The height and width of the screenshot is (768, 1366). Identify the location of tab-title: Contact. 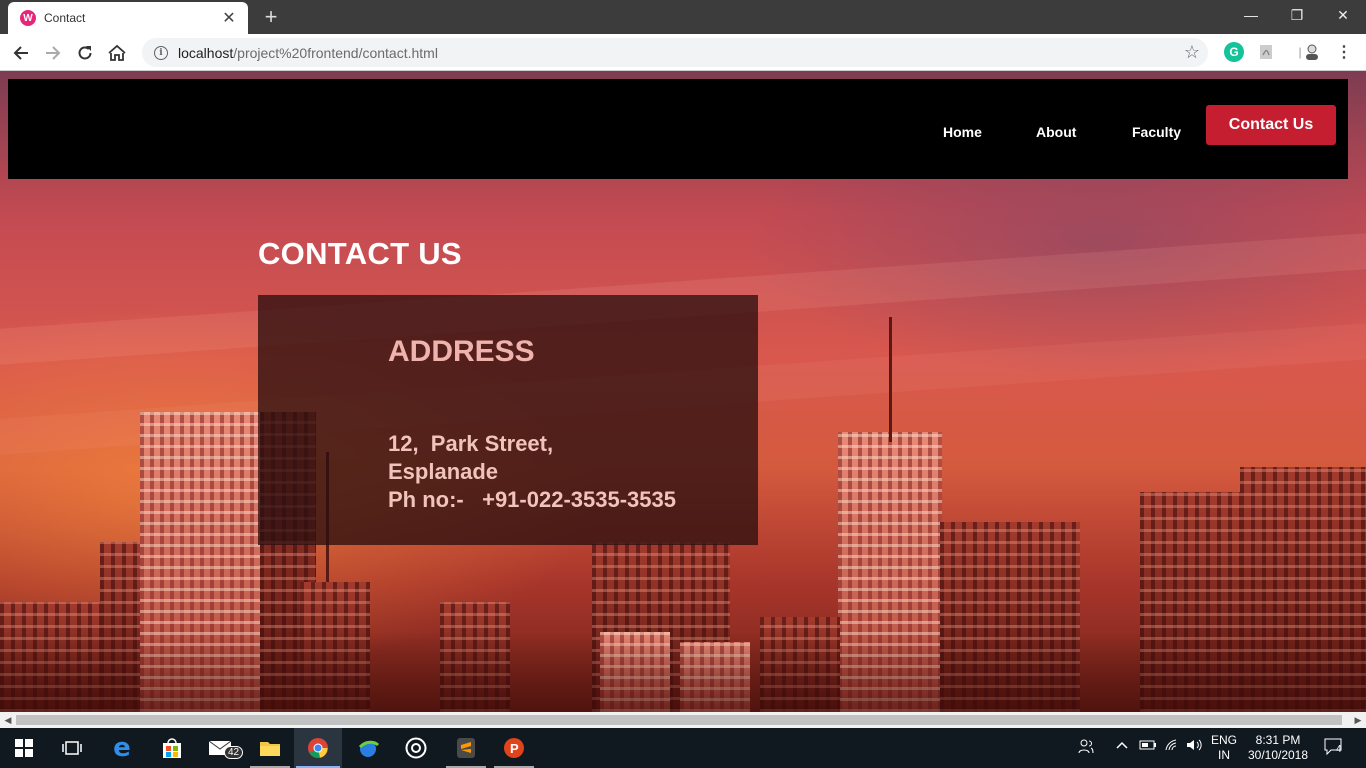
(65, 18).